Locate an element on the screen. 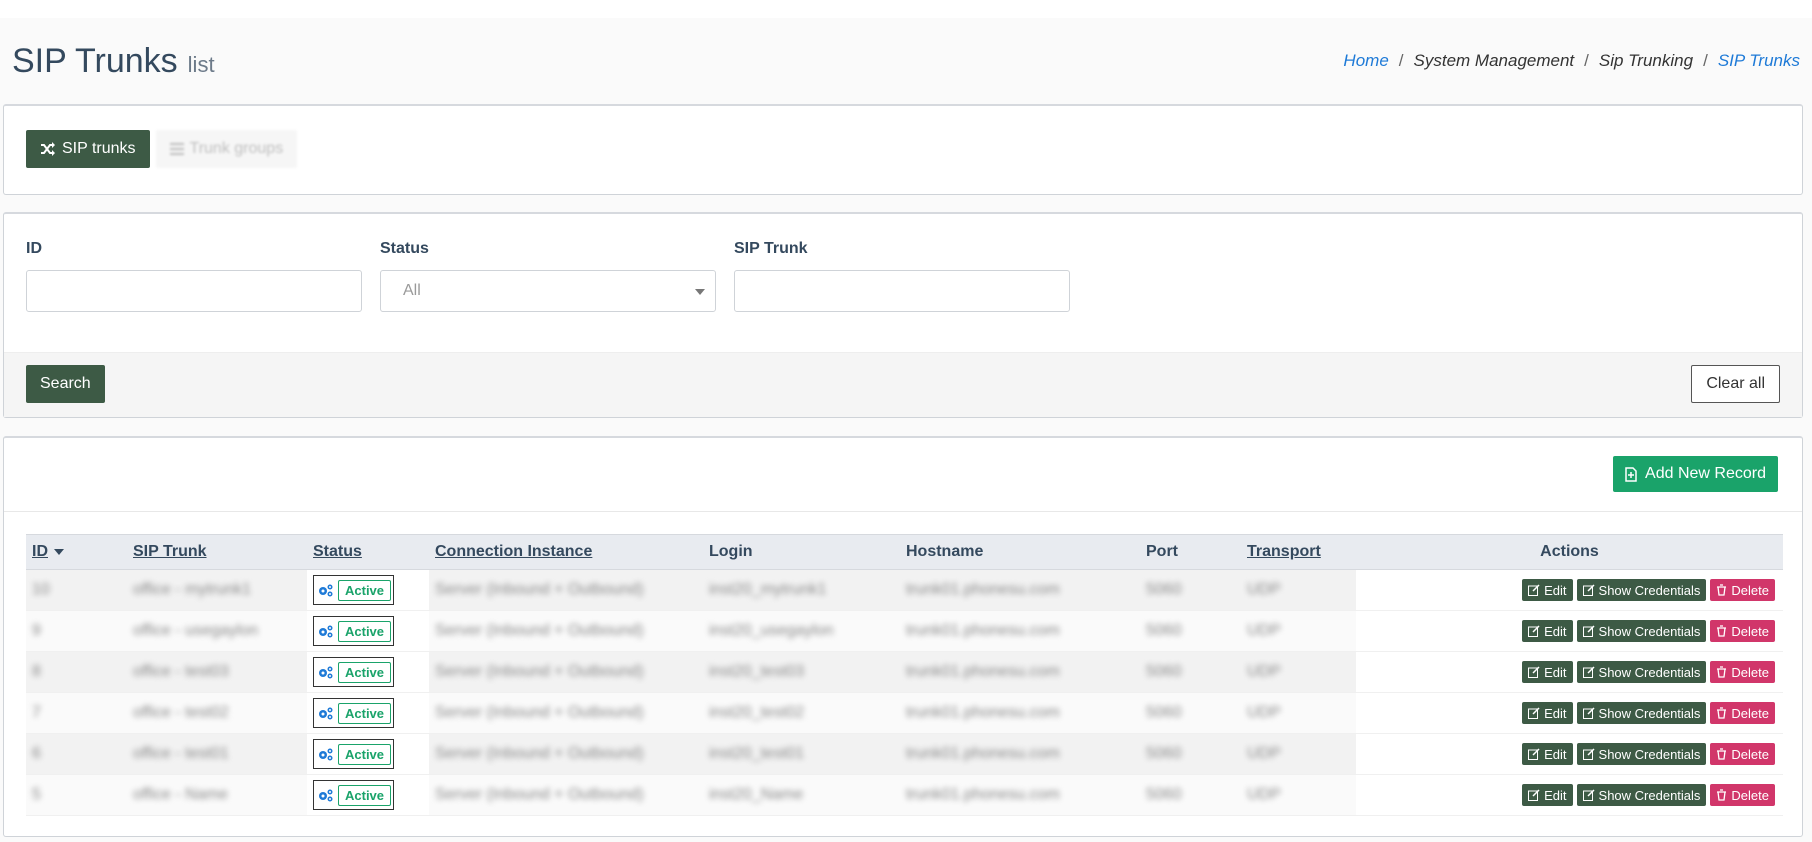 The height and width of the screenshot is (842, 1812). column-header-hostname: Hostname is located at coordinates (1020, 552).